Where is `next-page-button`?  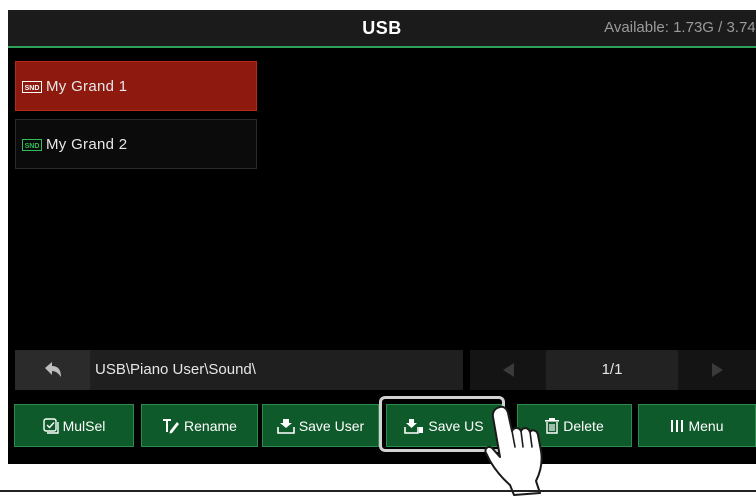 next-page-button is located at coordinates (717, 370).